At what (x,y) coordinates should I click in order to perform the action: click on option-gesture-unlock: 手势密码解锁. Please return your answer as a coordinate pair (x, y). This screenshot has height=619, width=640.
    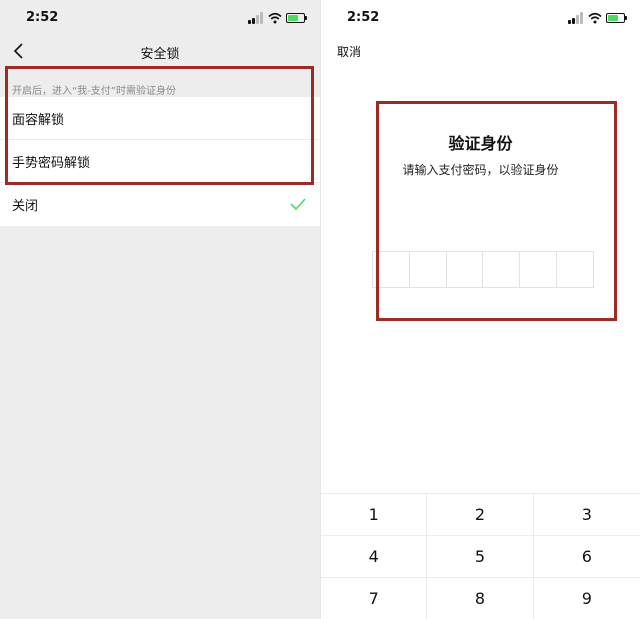
    Looking at the image, I should click on (160, 161).